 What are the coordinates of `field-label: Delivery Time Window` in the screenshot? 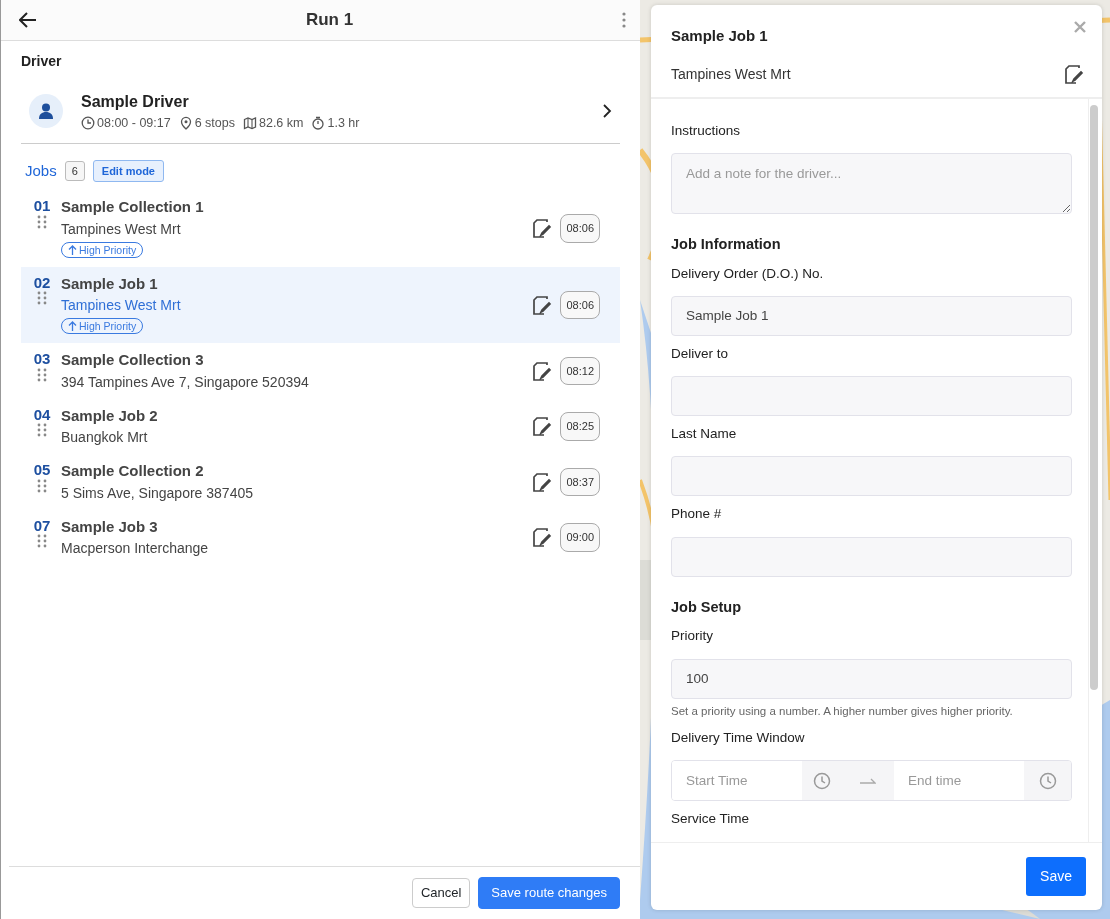 It's located at (738, 737).